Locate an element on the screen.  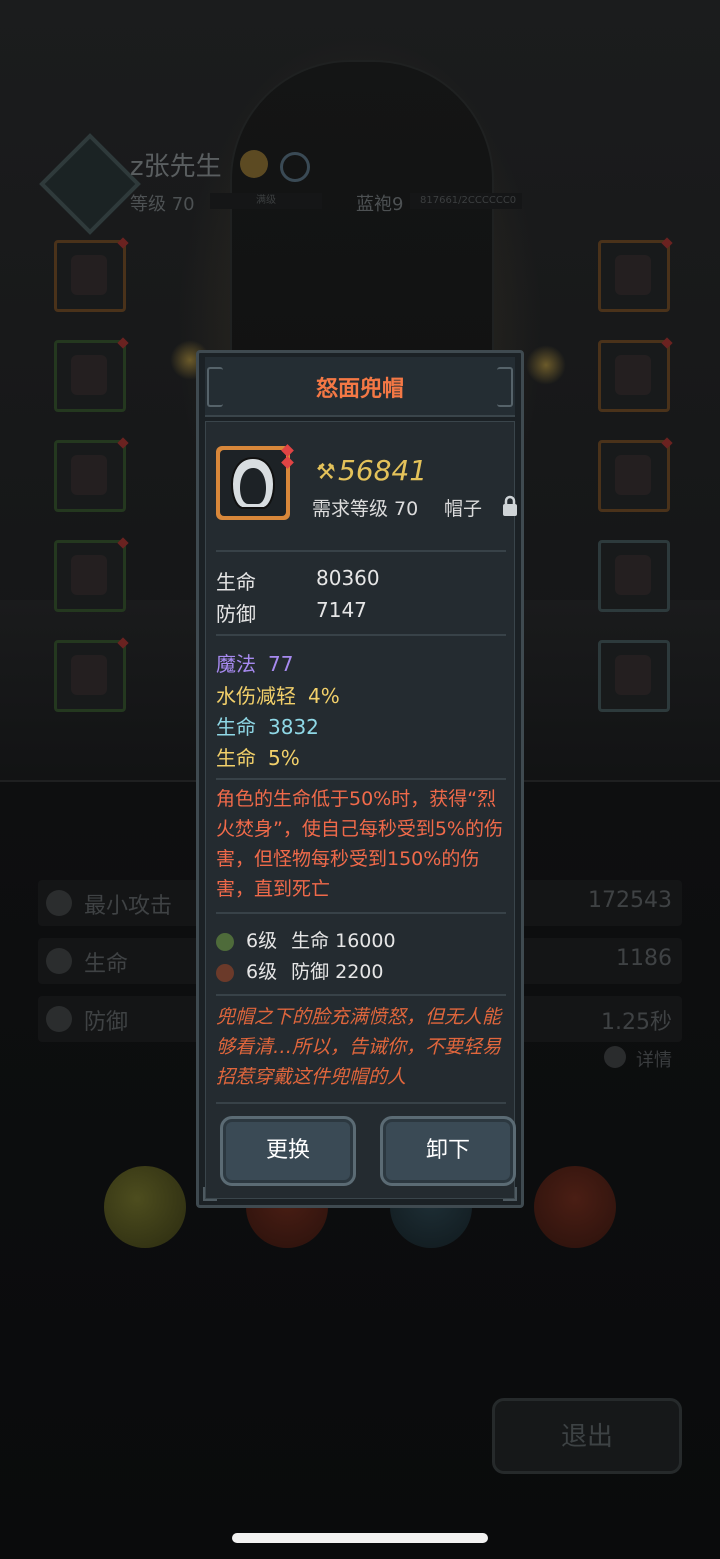
required-level: 需求等级 70 is located at coordinates (365, 509).